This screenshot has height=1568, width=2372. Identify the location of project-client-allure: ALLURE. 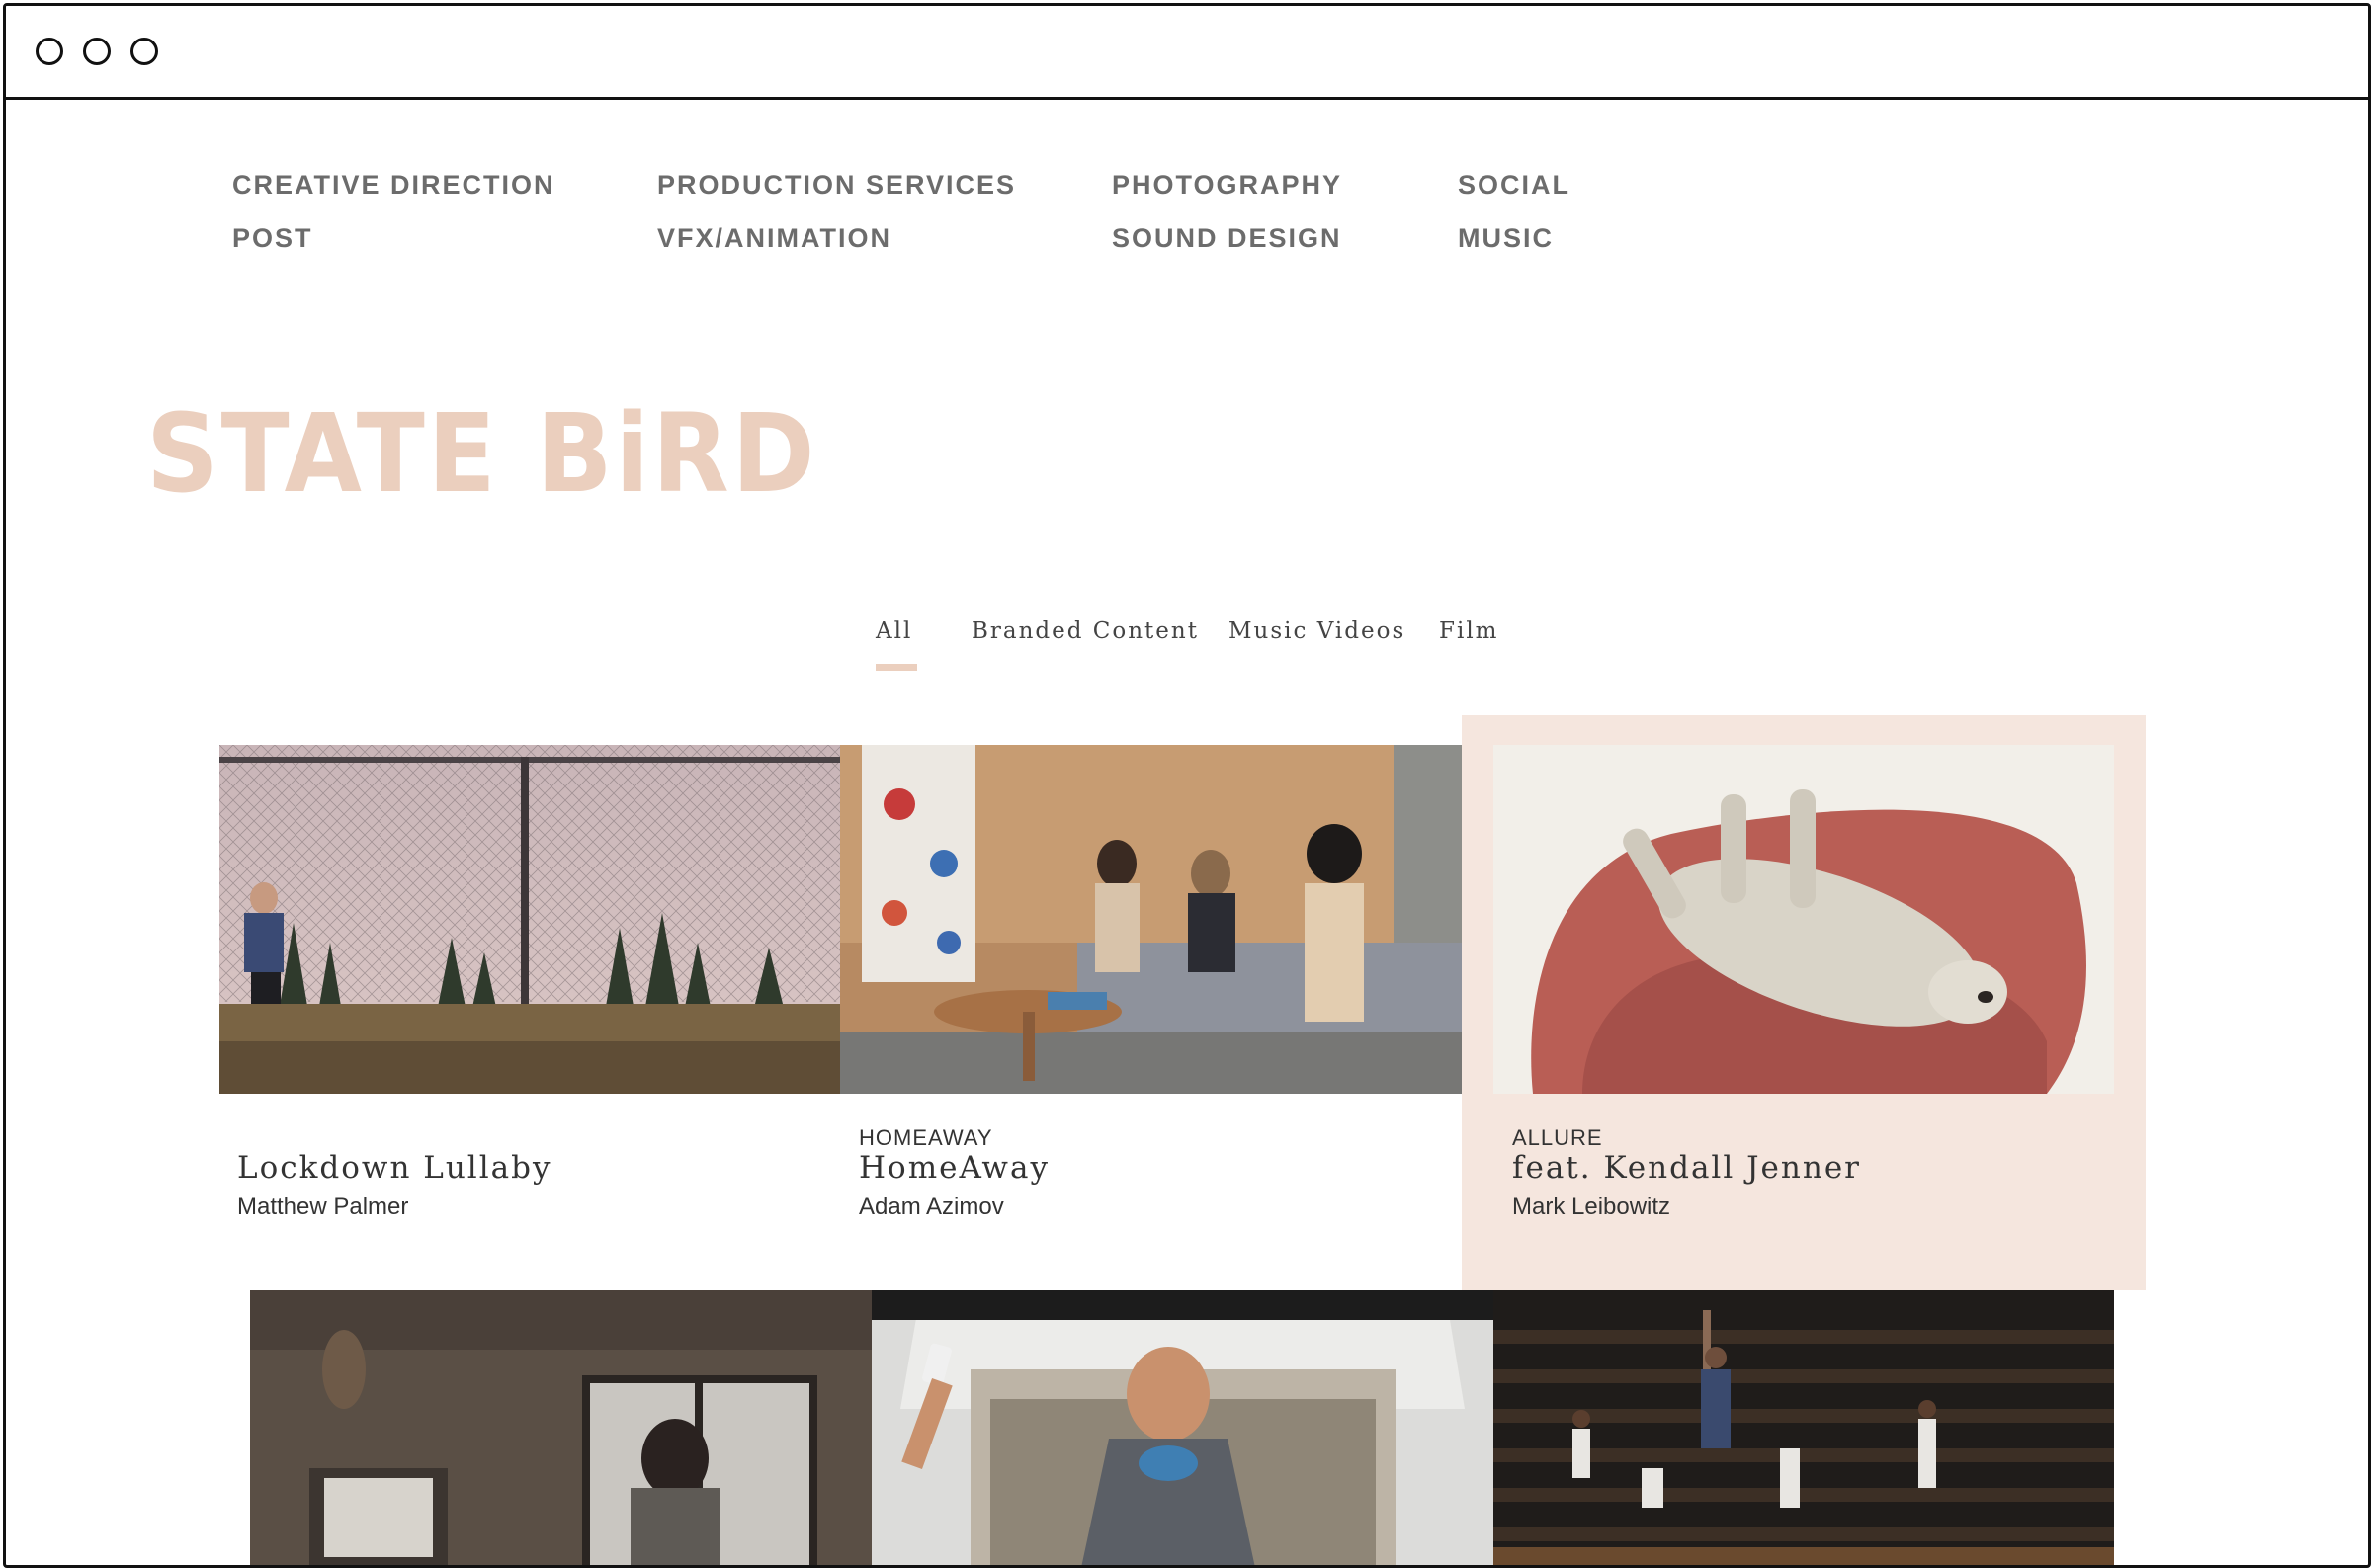
(1557, 1137).